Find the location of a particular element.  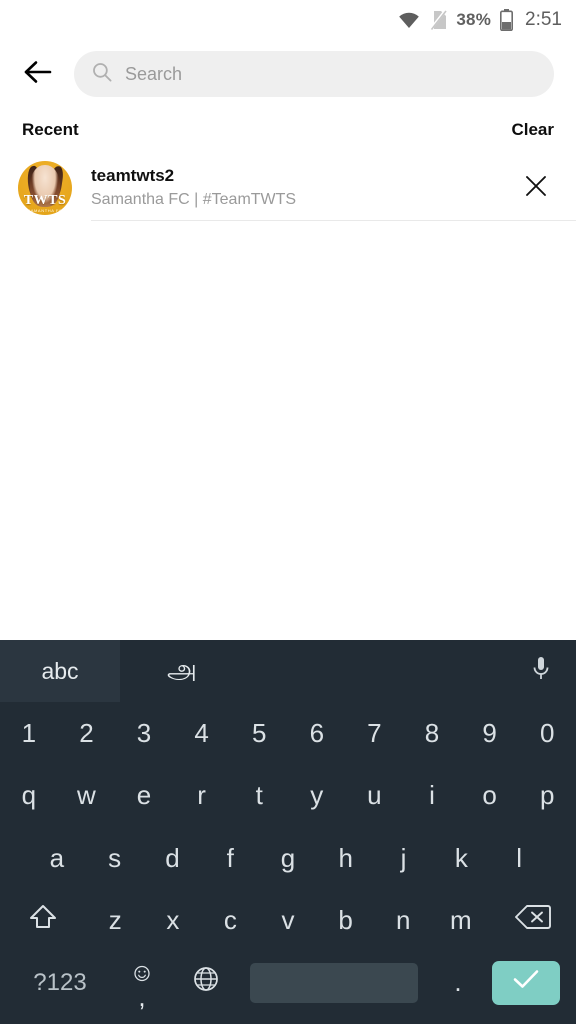

key-2: 2 is located at coordinates (87, 733).